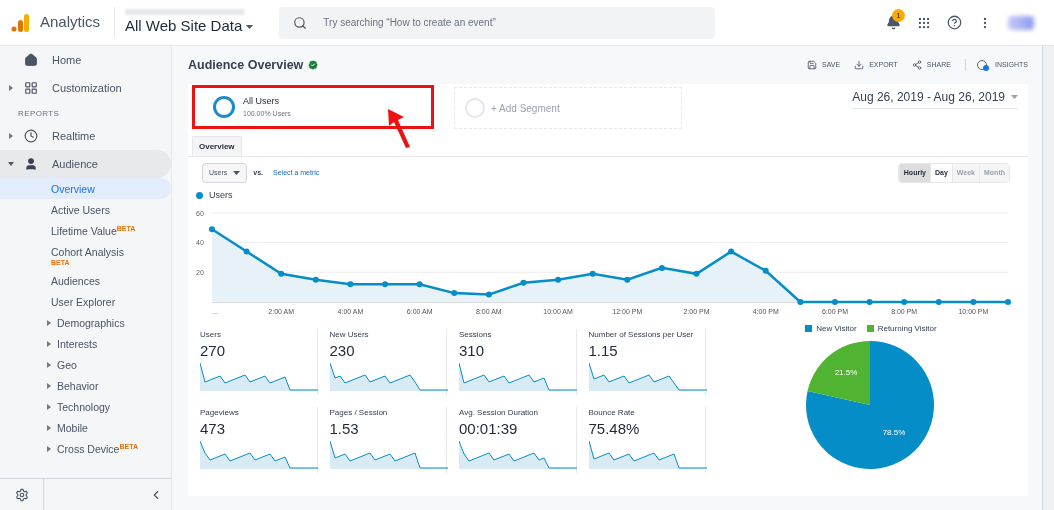  What do you see at coordinates (217, 146) in the screenshot?
I see `tab: Overview` at bounding box center [217, 146].